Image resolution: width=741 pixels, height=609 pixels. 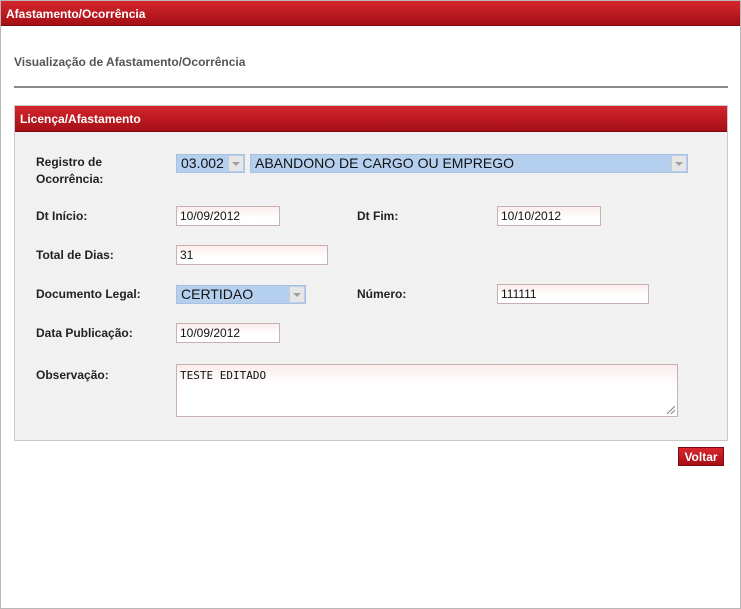 I want to click on dt-inicio-field: 10/09/2012, so click(x=228, y=216).